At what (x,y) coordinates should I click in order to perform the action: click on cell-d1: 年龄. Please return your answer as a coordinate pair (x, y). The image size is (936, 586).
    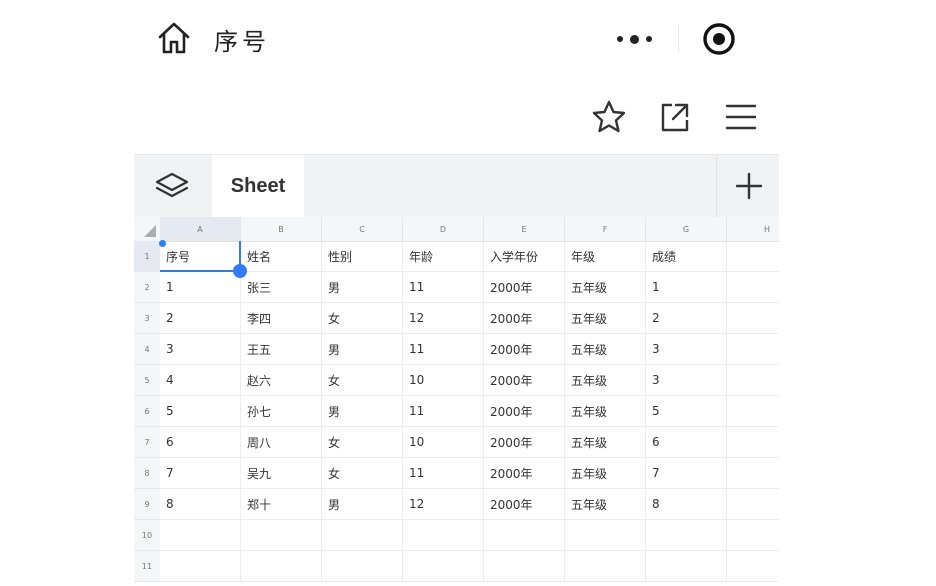
    Looking at the image, I should click on (443, 256).